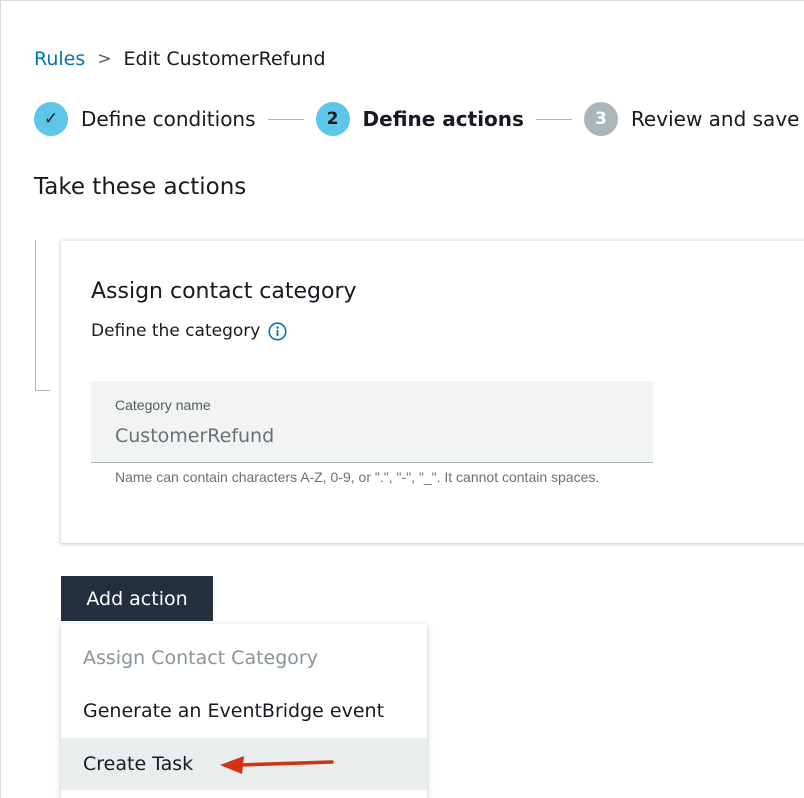 Image resolution: width=804 pixels, height=798 pixels. What do you see at coordinates (168, 119) in the screenshot?
I see `step-1-label: Define conditions` at bounding box center [168, 119].